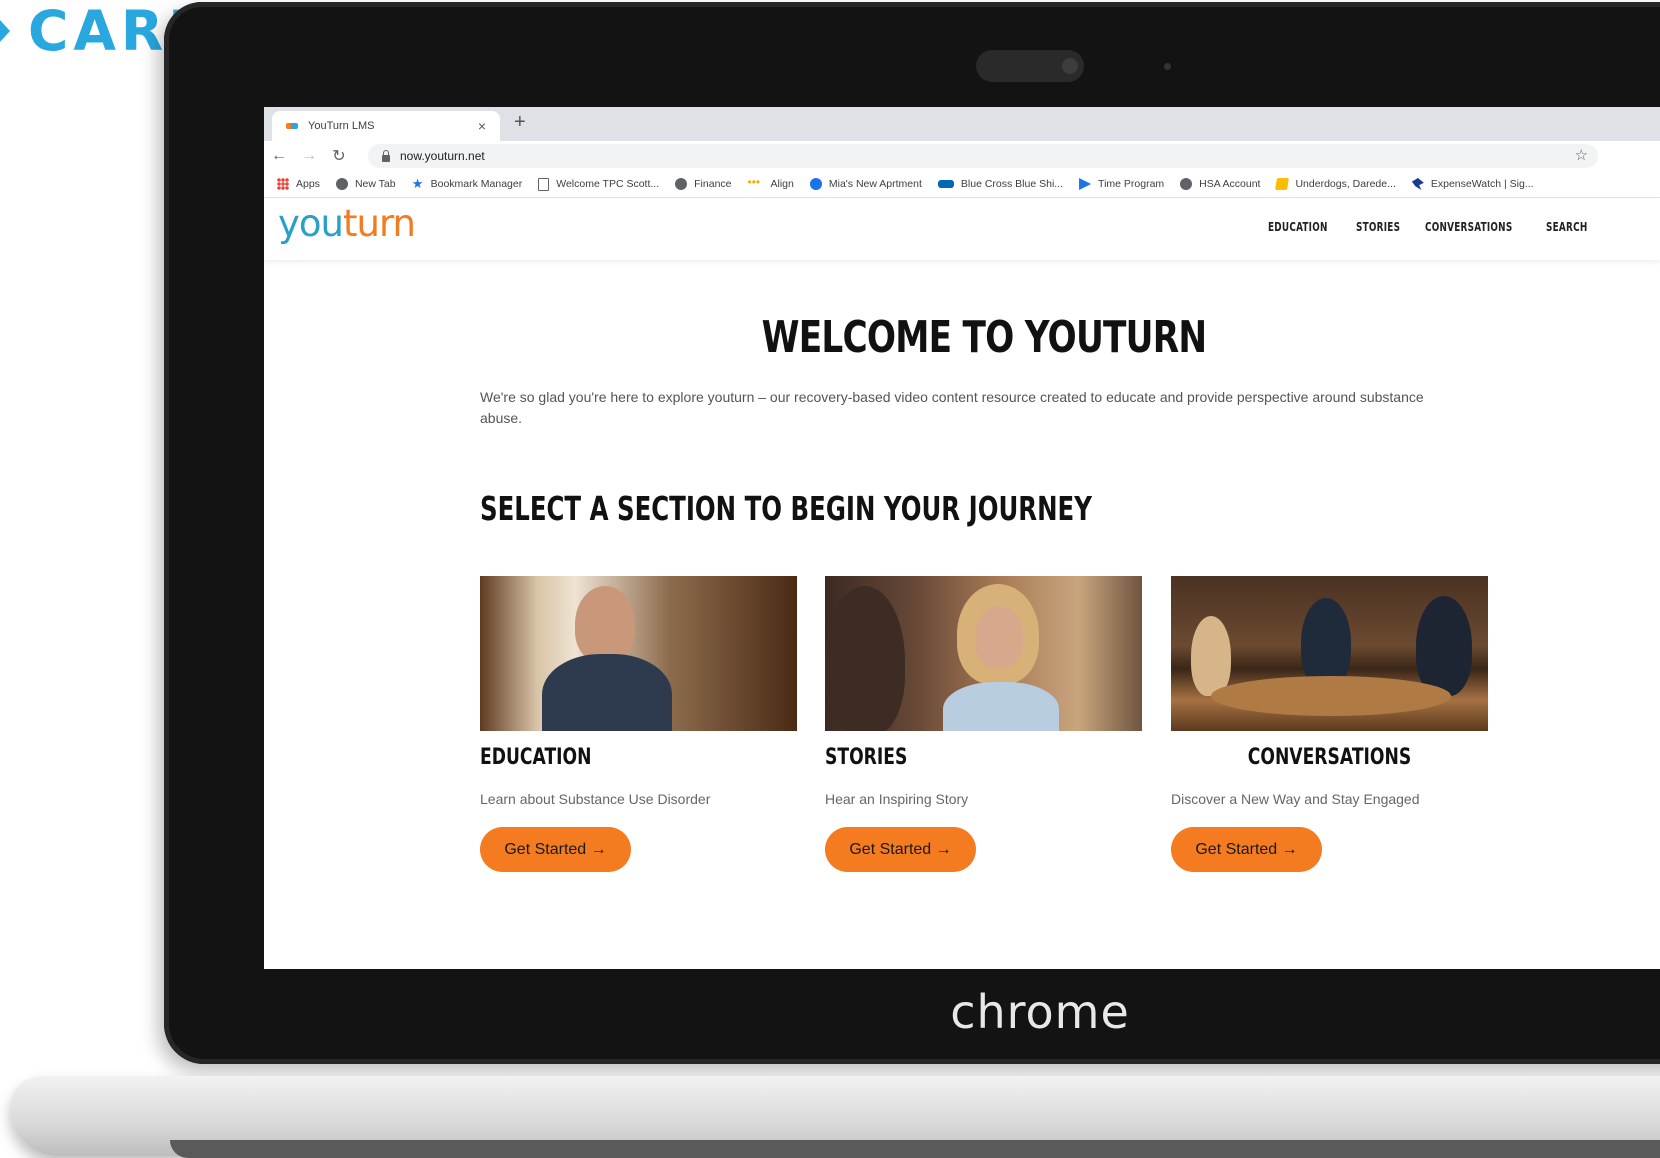  Describe the element at coordinates (713, 184) in the screenshot. I see `bookmark-label: Finance` at that location.